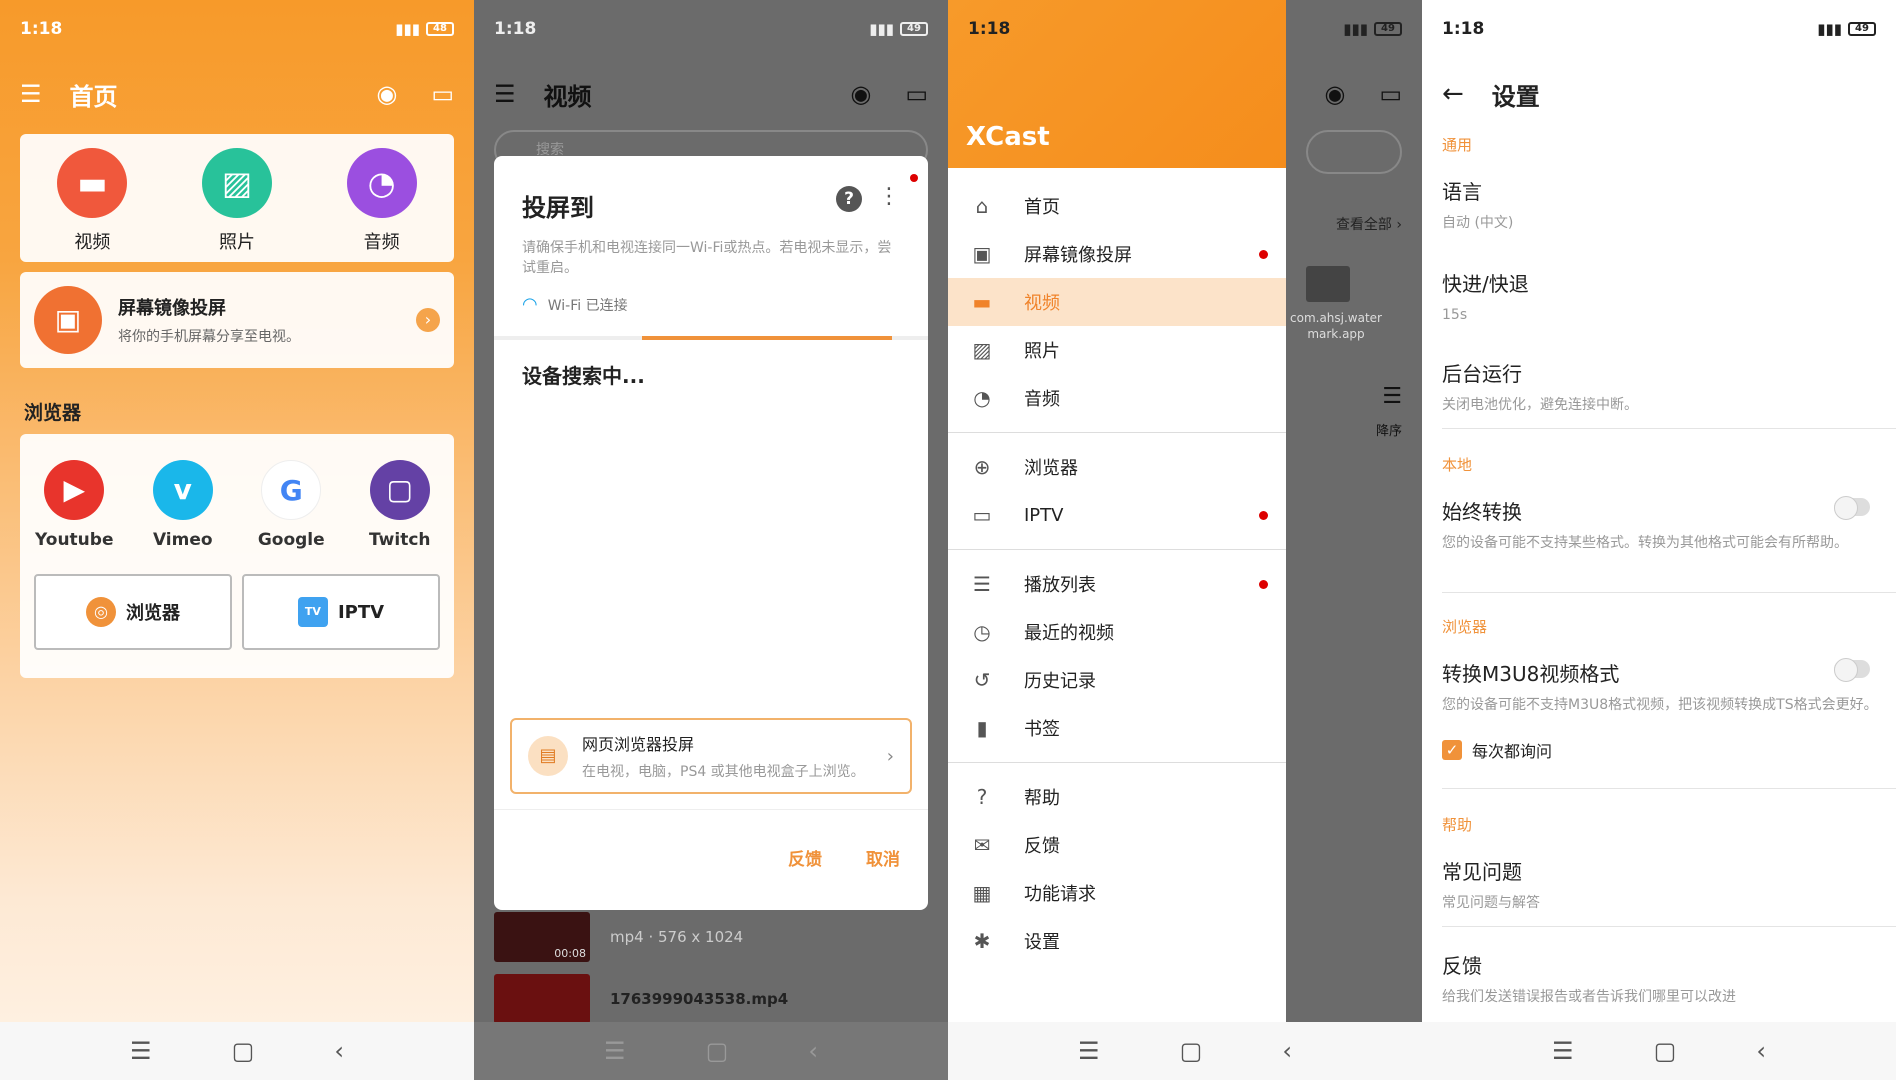 This screenshot has width=1896, height=1080. Describe the element at coordinates (982, 680) in the screenshot. I see `history-icon: ↺` at that location.